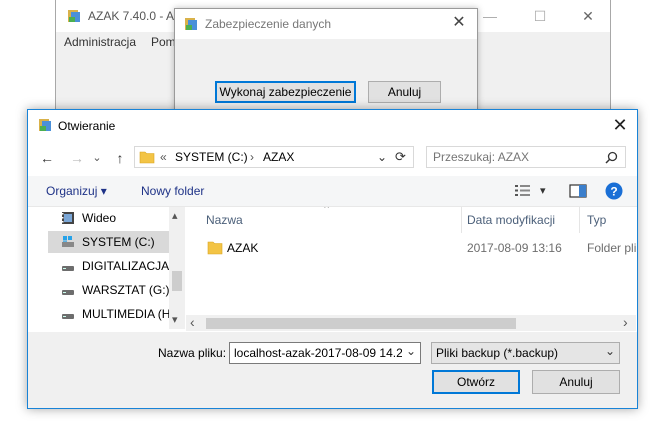 This screenshot has height=431, width=663. I want to click on filename-input: localhost-azak-2017-08-09 14.22, so click(318, 353).